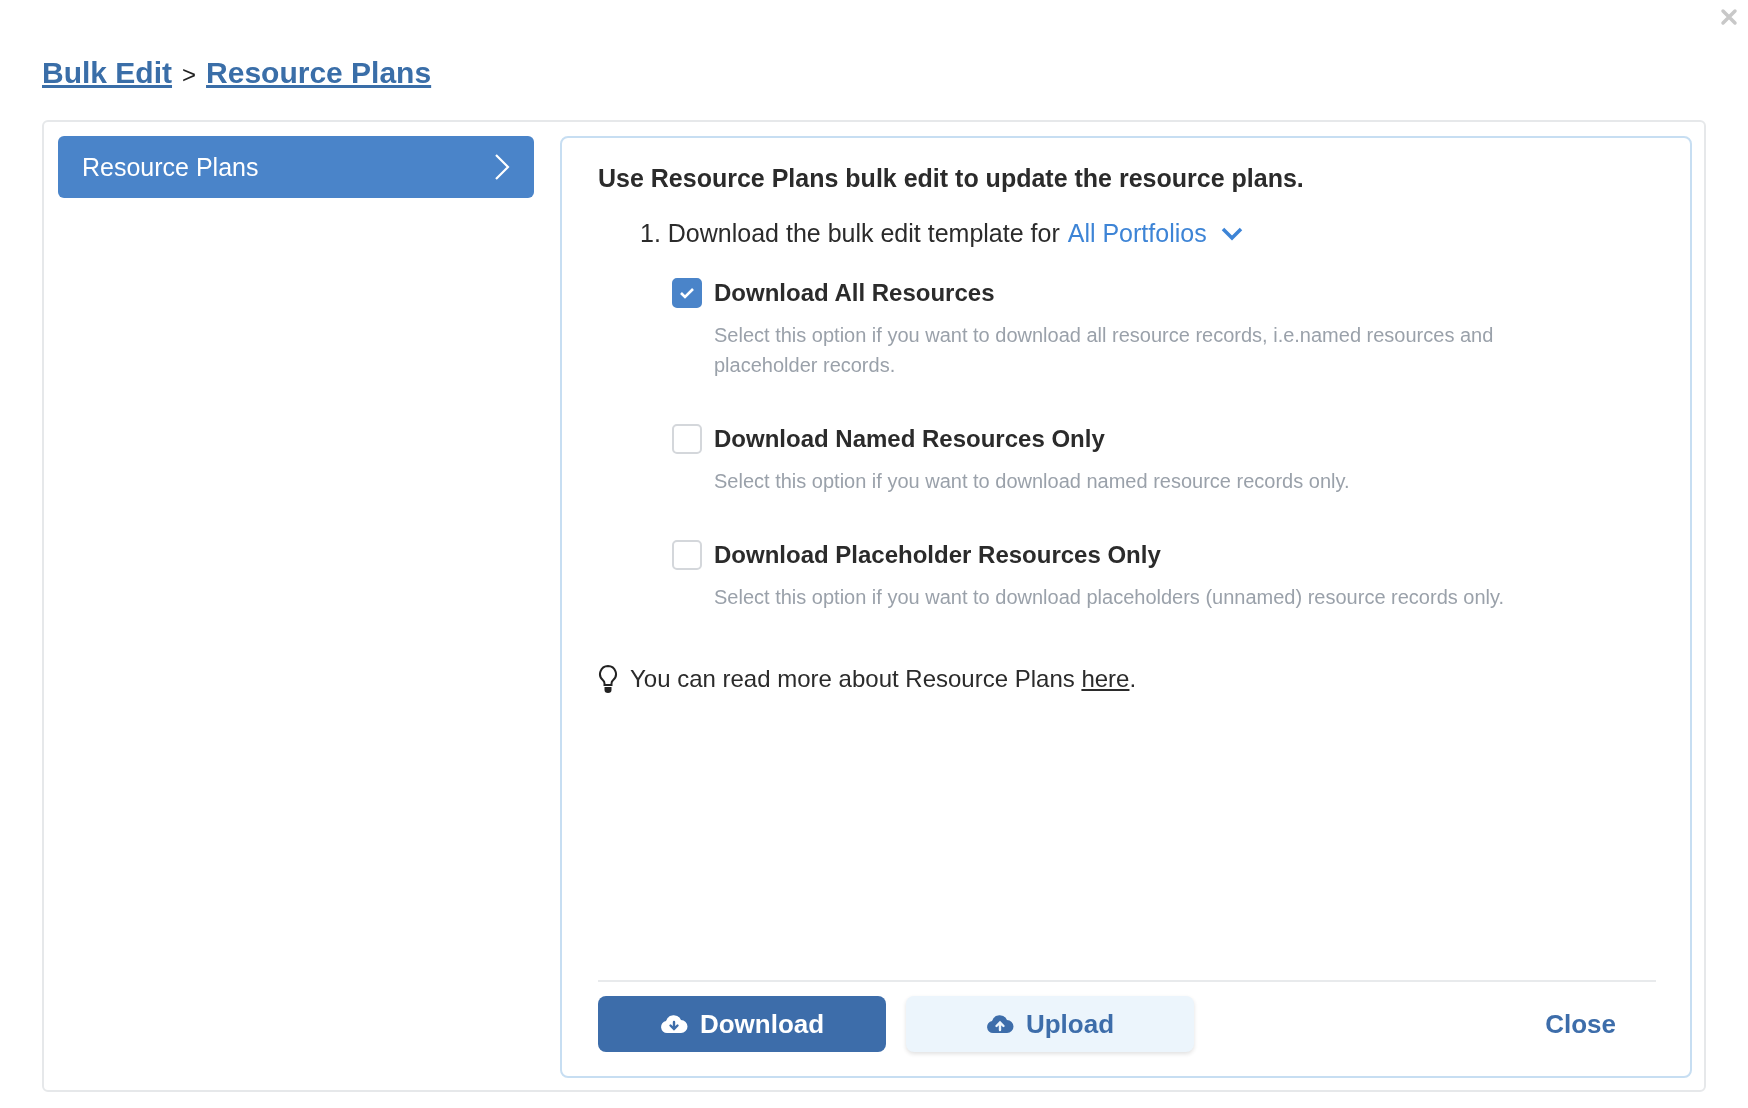 This screenshot has height=1108, width=1748. What do you see at coordinates (938, 555) in the screenshot?
I see `option-label: Download Placeholder Resources Only` at bounding box center [938, 555].